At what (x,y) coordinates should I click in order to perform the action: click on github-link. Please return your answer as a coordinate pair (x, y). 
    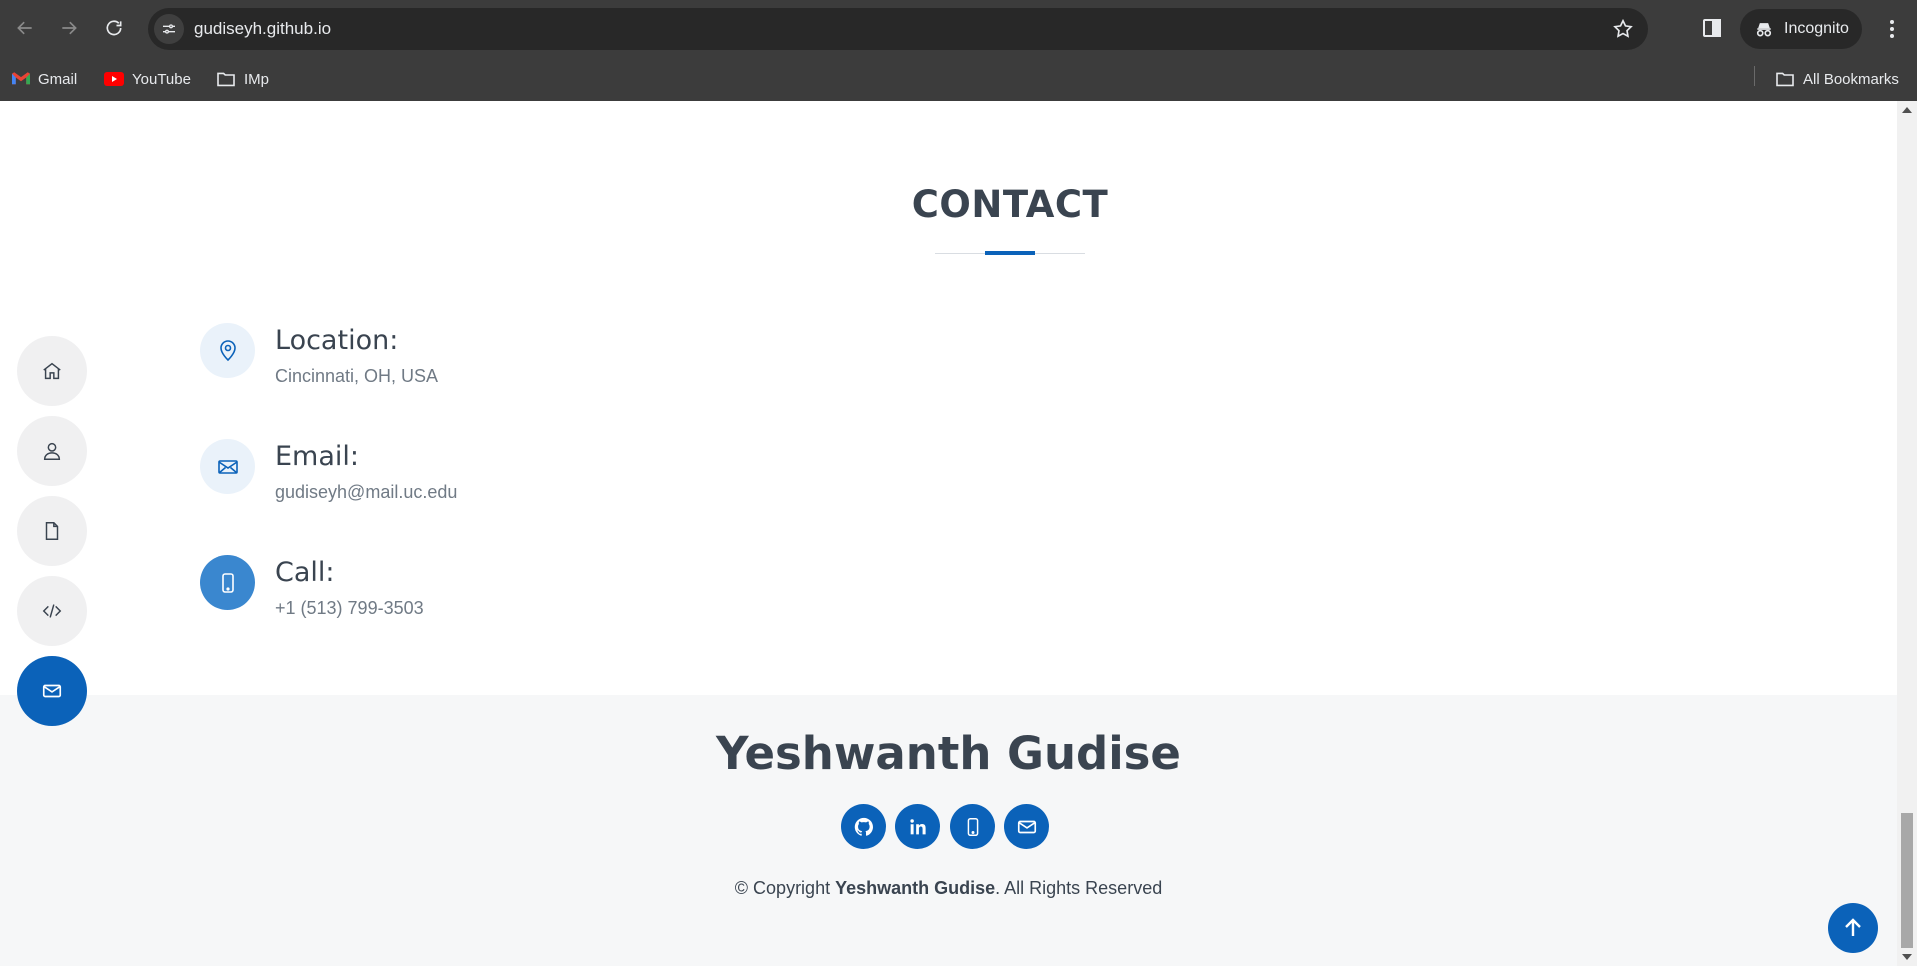
    Looking at the image, I should click on (863, 826).